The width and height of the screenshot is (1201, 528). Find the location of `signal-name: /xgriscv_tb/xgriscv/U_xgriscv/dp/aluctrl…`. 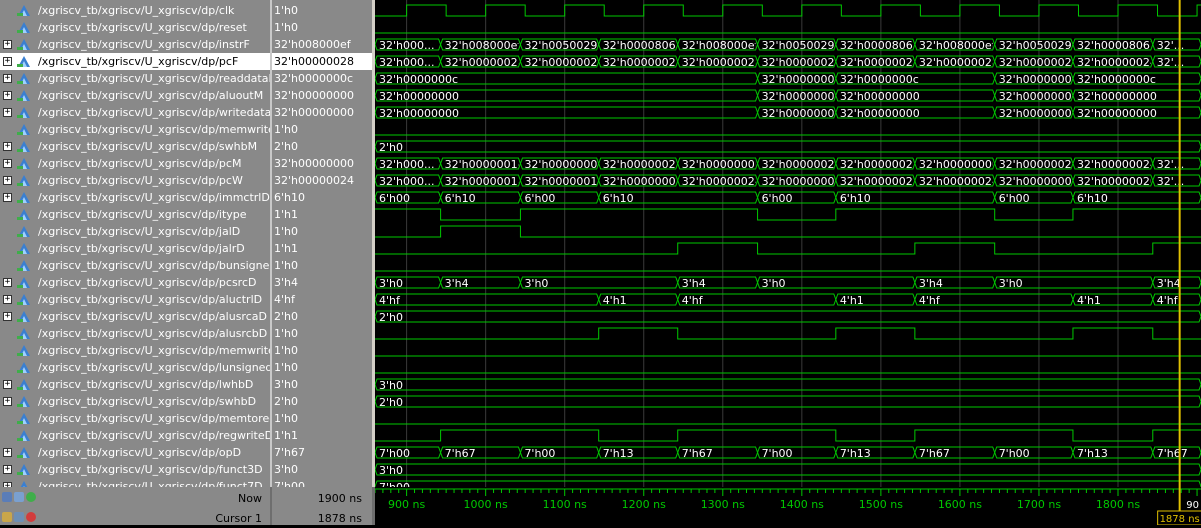

signal-name: /xgriscv_tb/xgriscv/U_xgriscv/dp/aluctrl… is located at coordinates (150, 299).